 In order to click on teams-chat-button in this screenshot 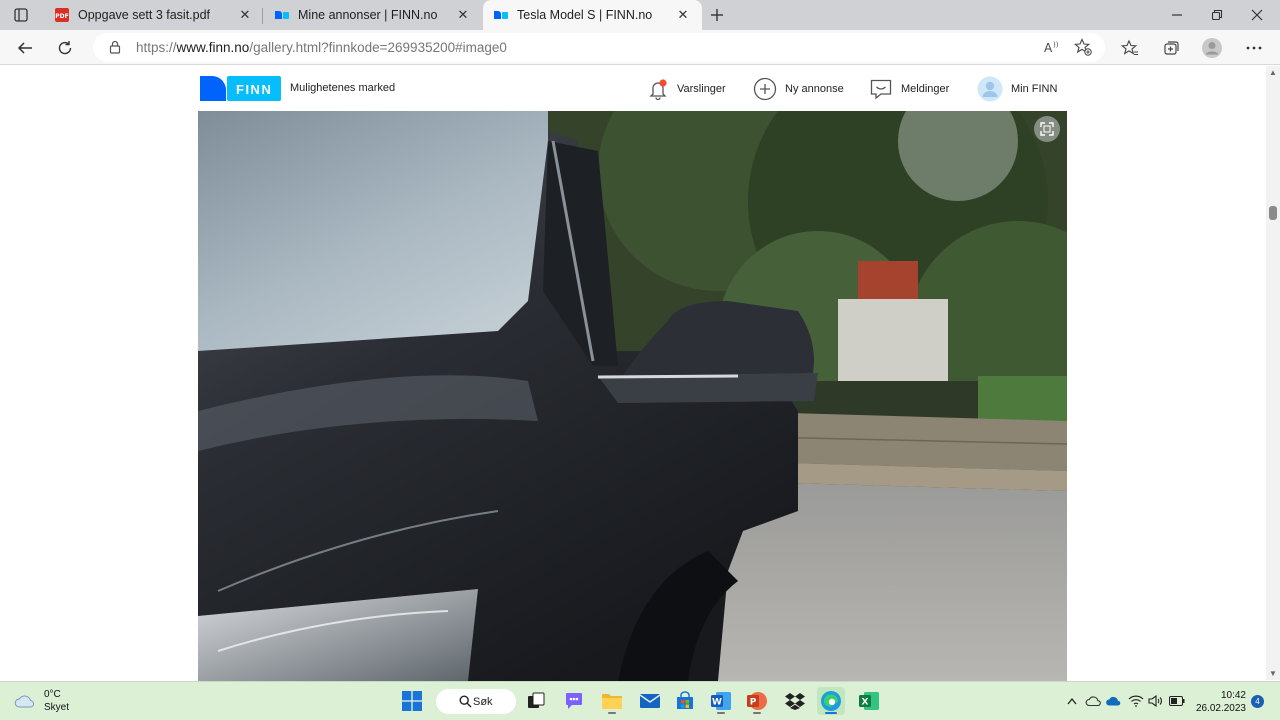, I will do `click(574, 701)`.